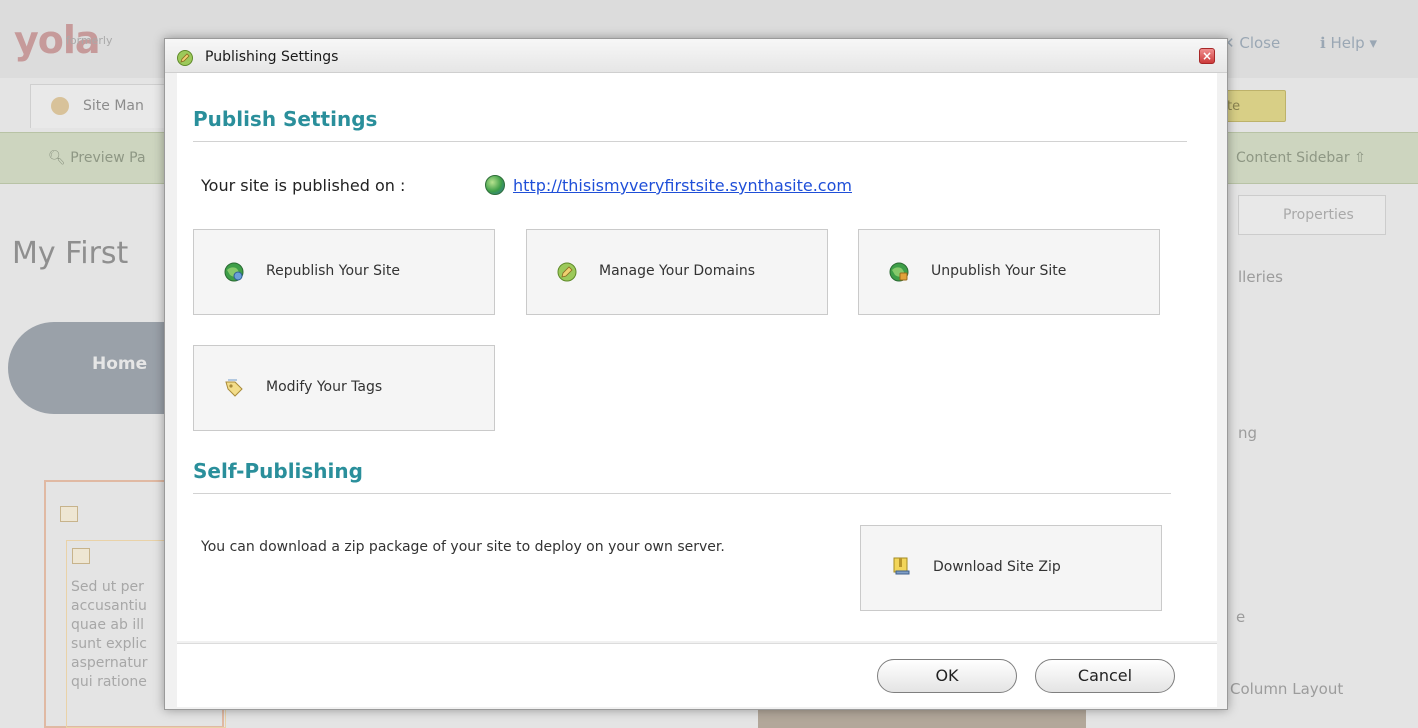  Describe the element at coordinates (1318, 215) in the screenshot. I see `properties-label: Properties` at that location.